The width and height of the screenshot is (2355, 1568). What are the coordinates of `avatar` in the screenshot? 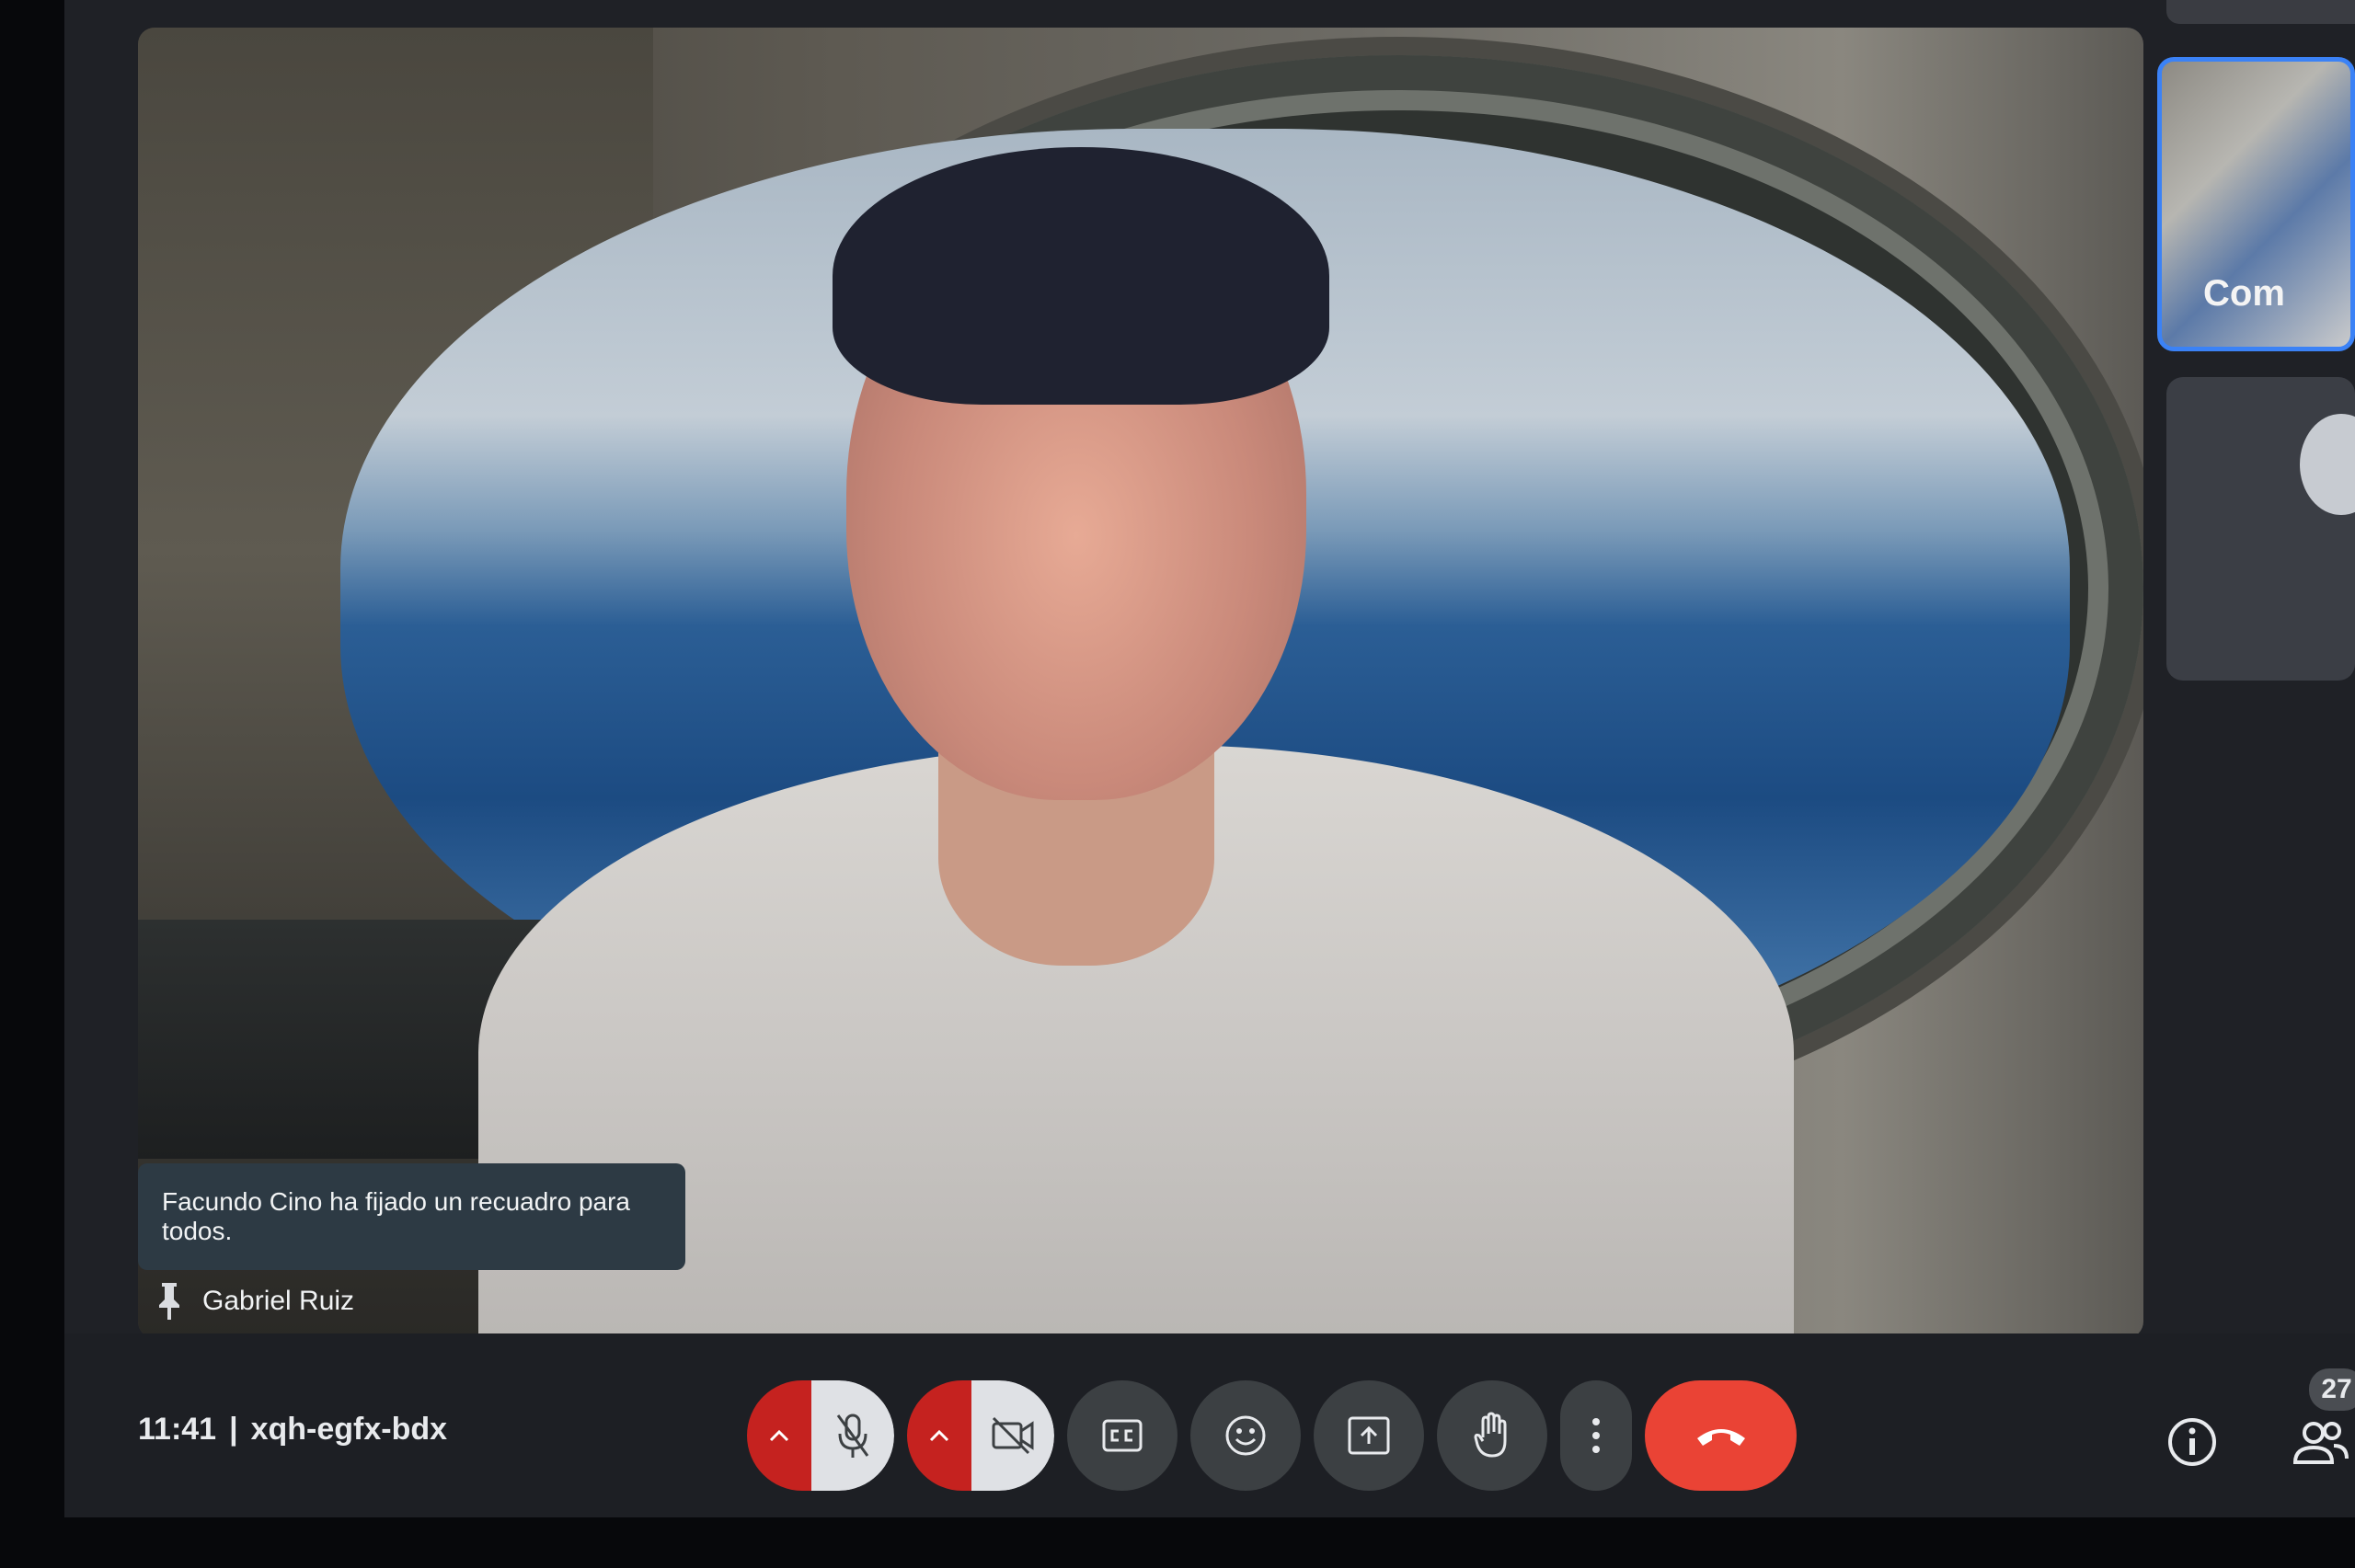 It's located at (2327, 464).